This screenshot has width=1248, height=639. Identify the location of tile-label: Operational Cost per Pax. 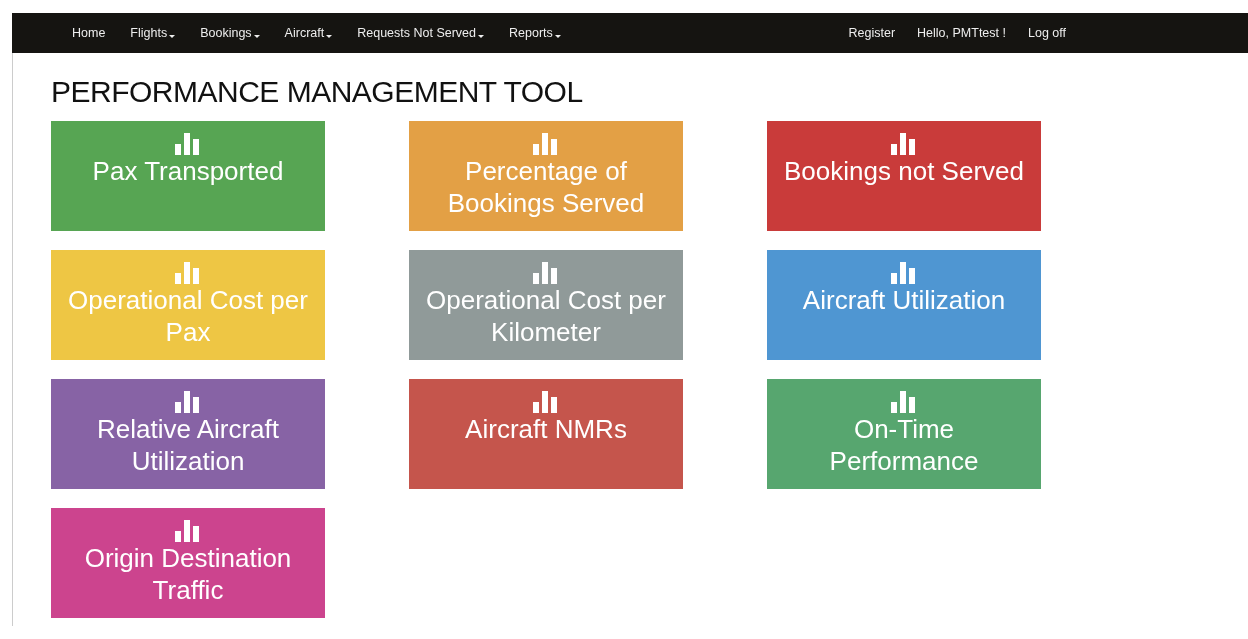
(188, 316).